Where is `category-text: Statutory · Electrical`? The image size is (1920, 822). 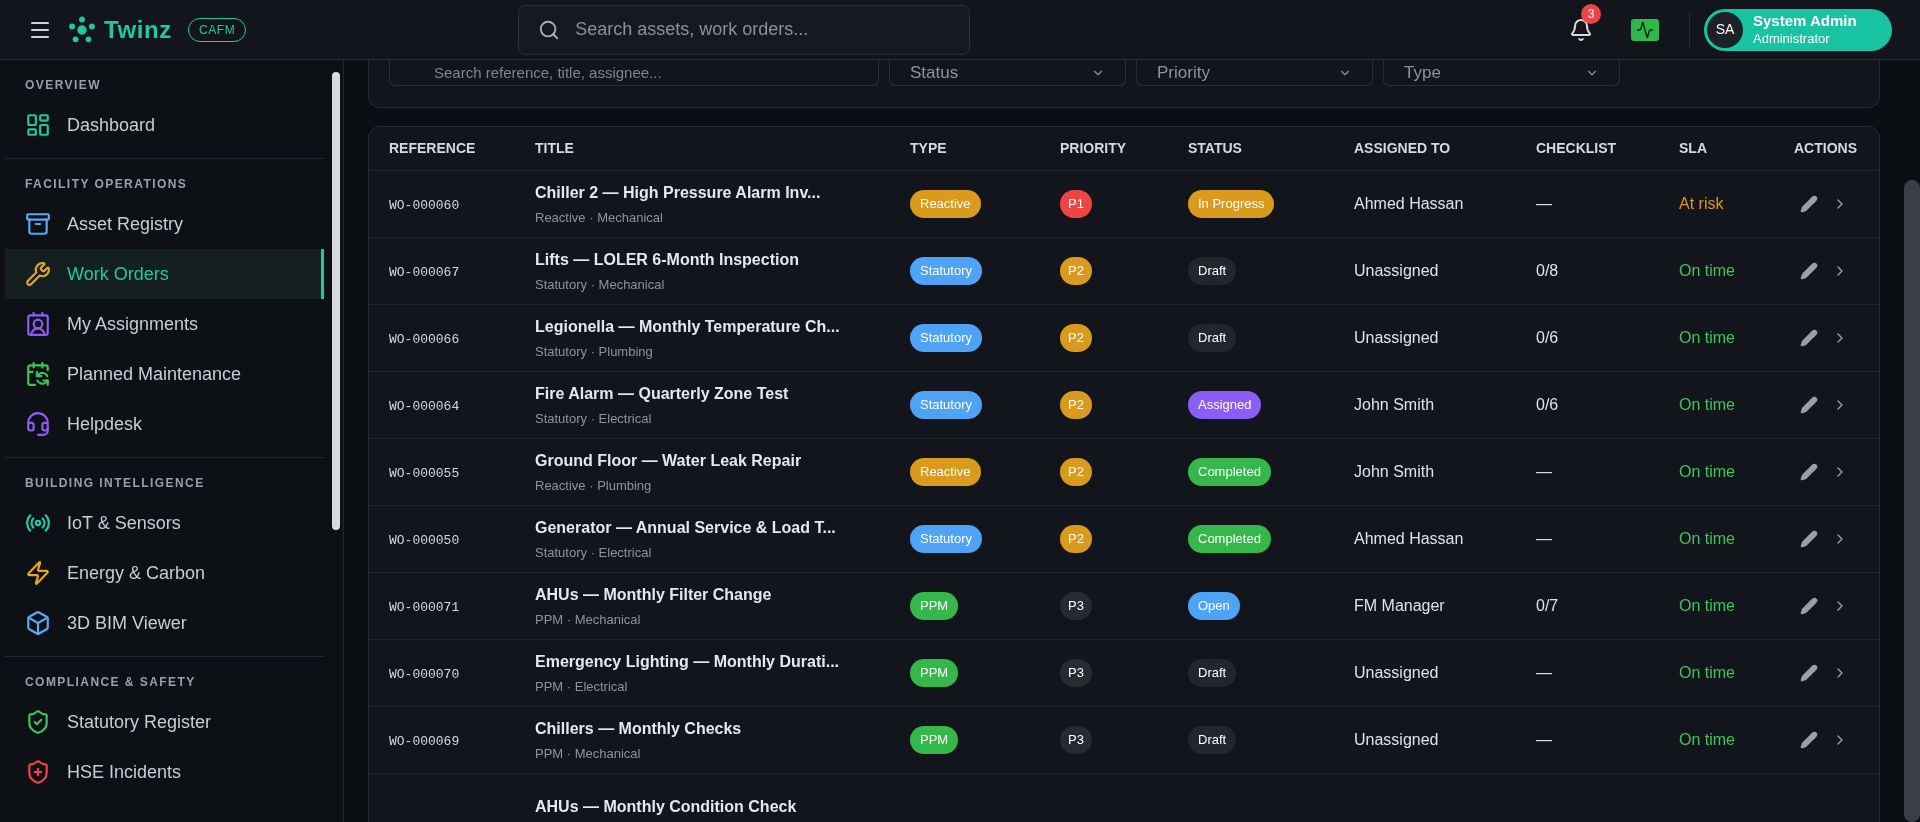 category-text: Statutory · Electrical is located at coordinates (594, 418).